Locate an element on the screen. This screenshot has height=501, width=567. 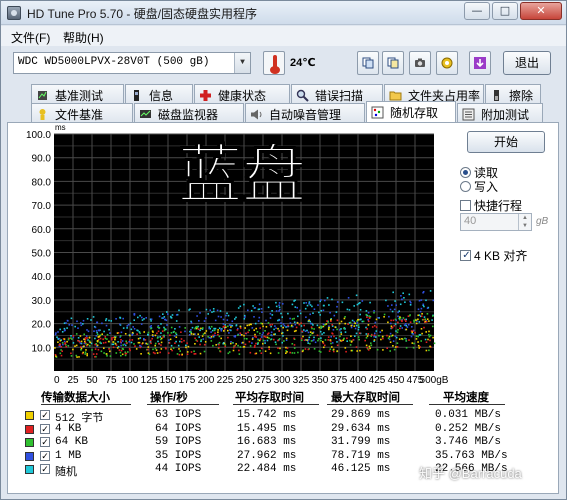
cell-avg-speed: 35.763 MB/s is located at coordinates (471, 455).